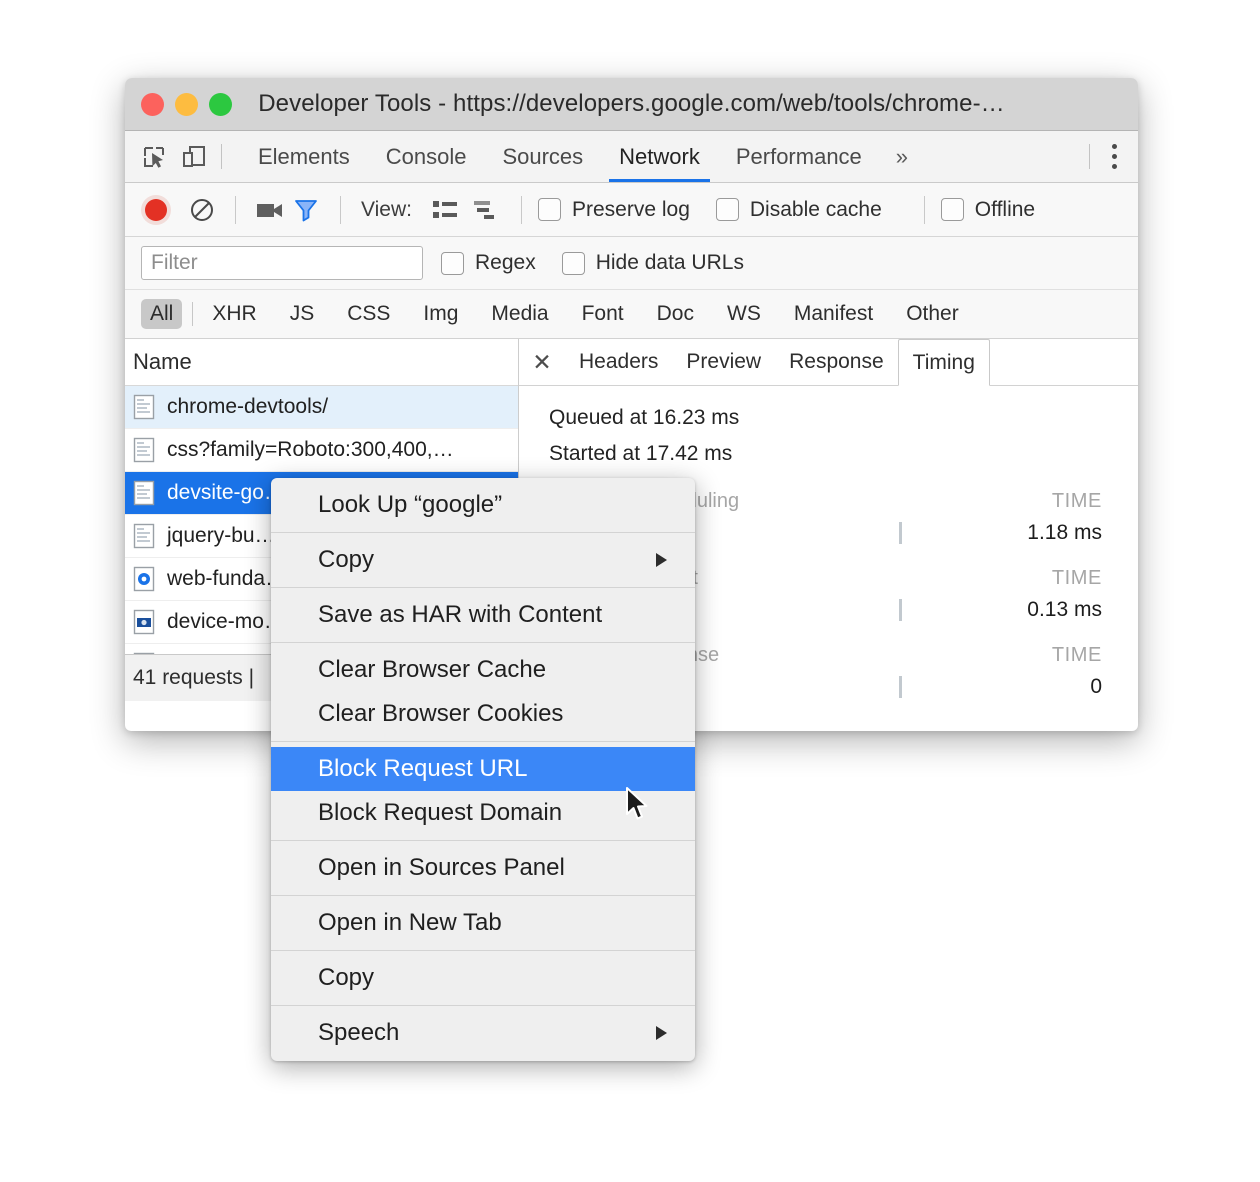  I want to click on timing-started: Started at 17.42 ms, so click(641, 454).